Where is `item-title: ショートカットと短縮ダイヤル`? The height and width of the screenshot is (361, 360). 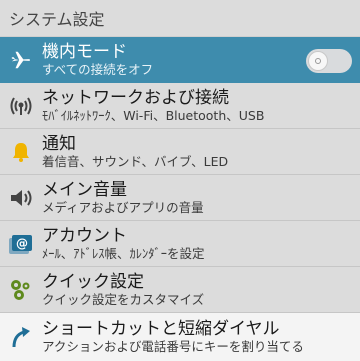 item-title: ショートカットと短縮ダイヤル is located at coordinates (161, 329).